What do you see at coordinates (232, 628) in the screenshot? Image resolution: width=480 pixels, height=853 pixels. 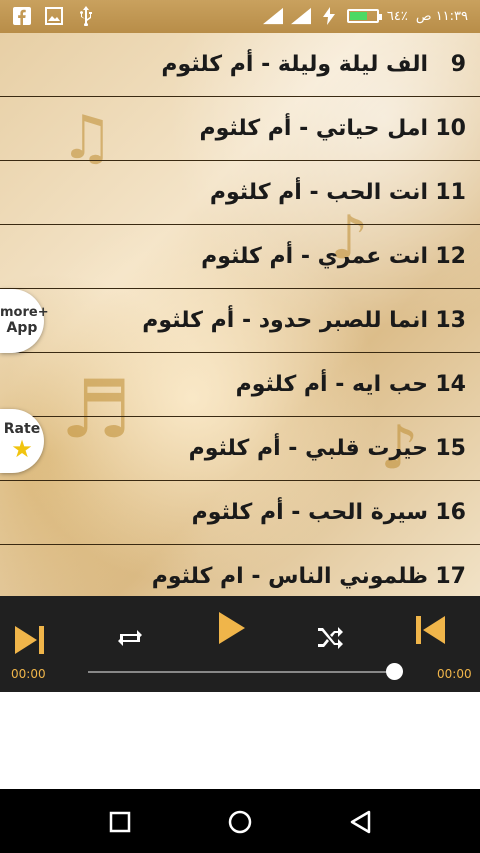 I see `play-button` at bounding box center [232, 628].